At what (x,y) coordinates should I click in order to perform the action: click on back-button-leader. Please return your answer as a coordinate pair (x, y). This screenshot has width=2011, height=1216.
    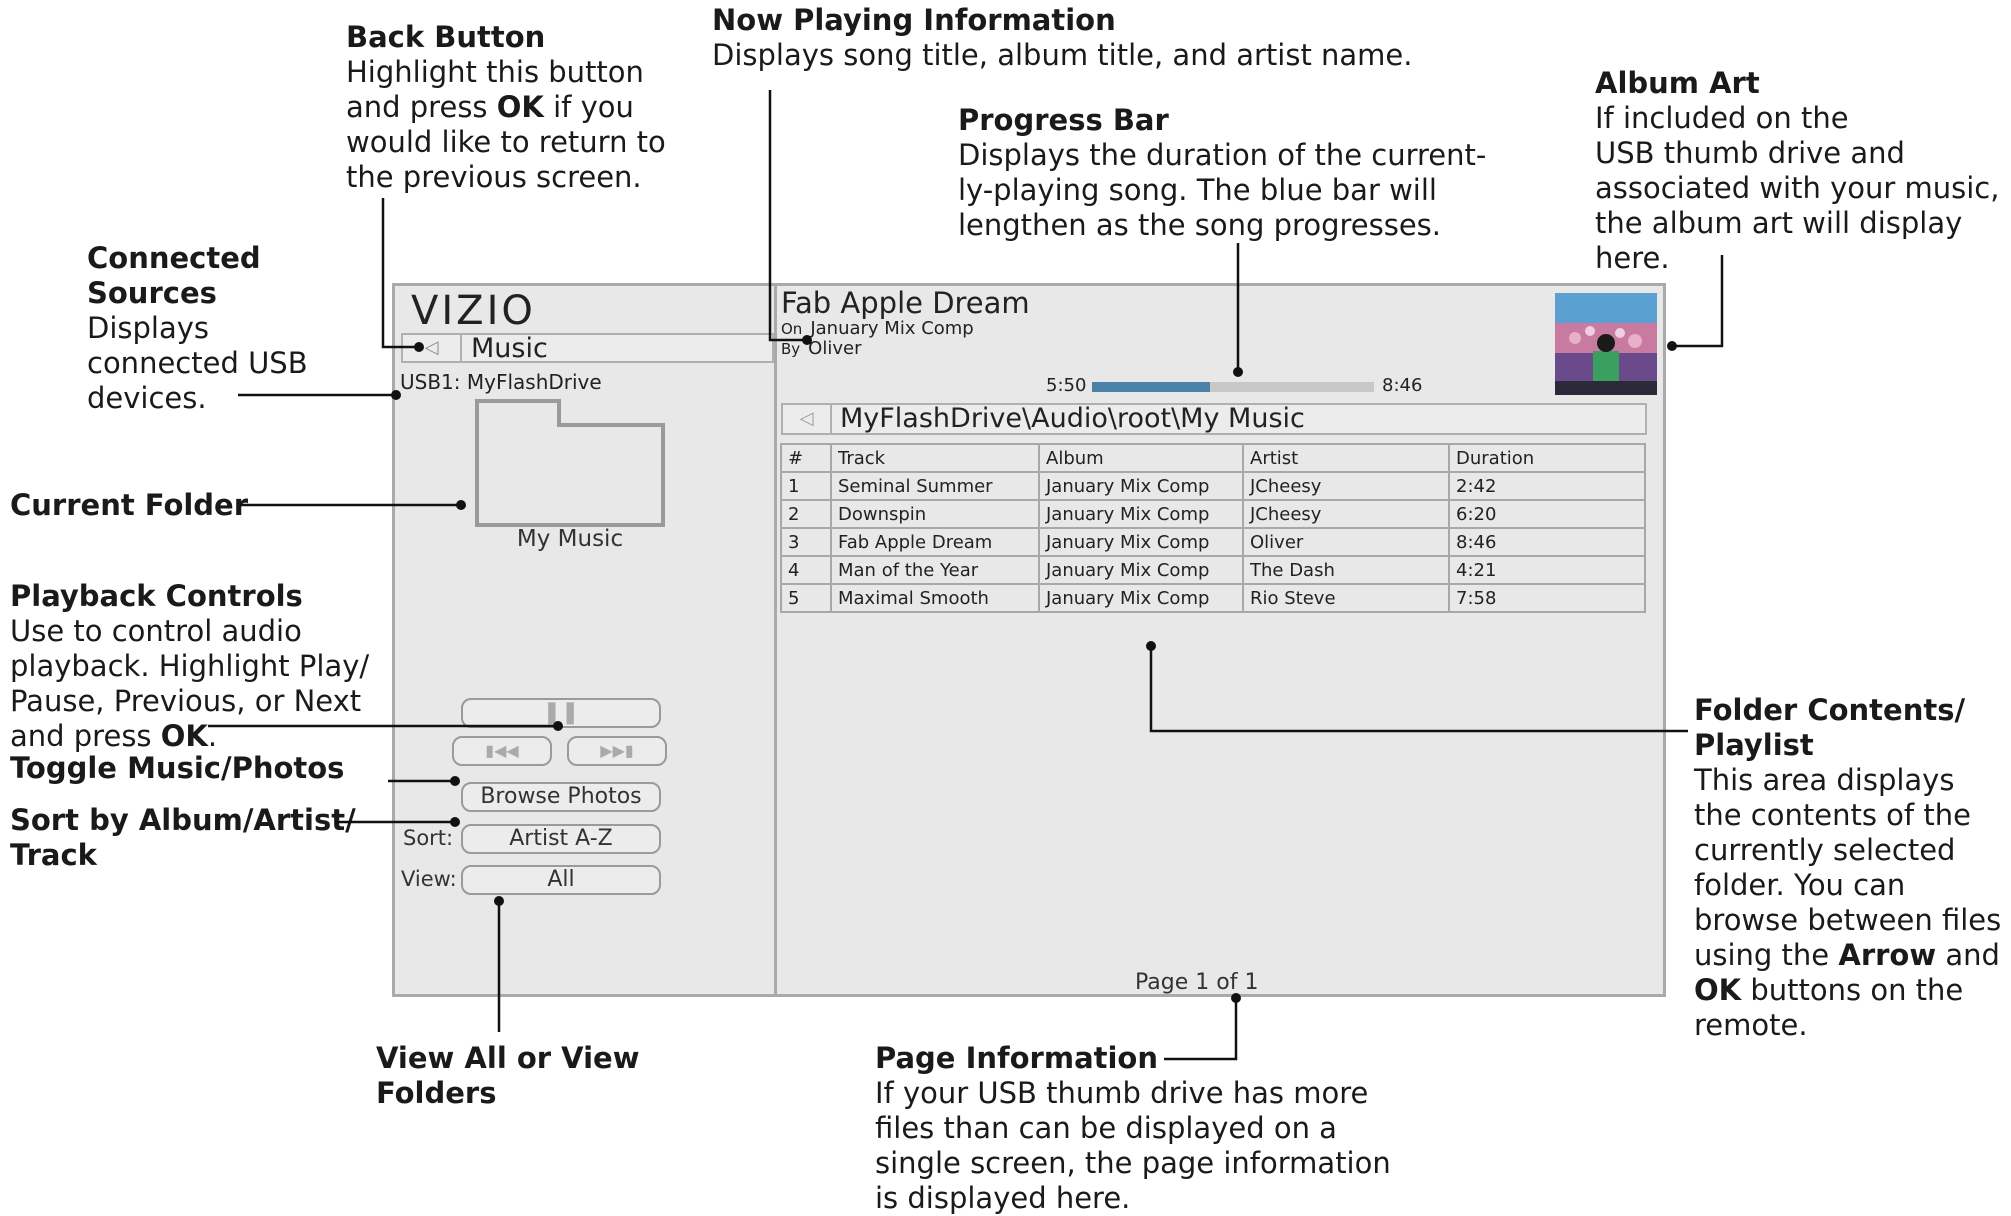
    Looking at the image, I should click on (400, 273).